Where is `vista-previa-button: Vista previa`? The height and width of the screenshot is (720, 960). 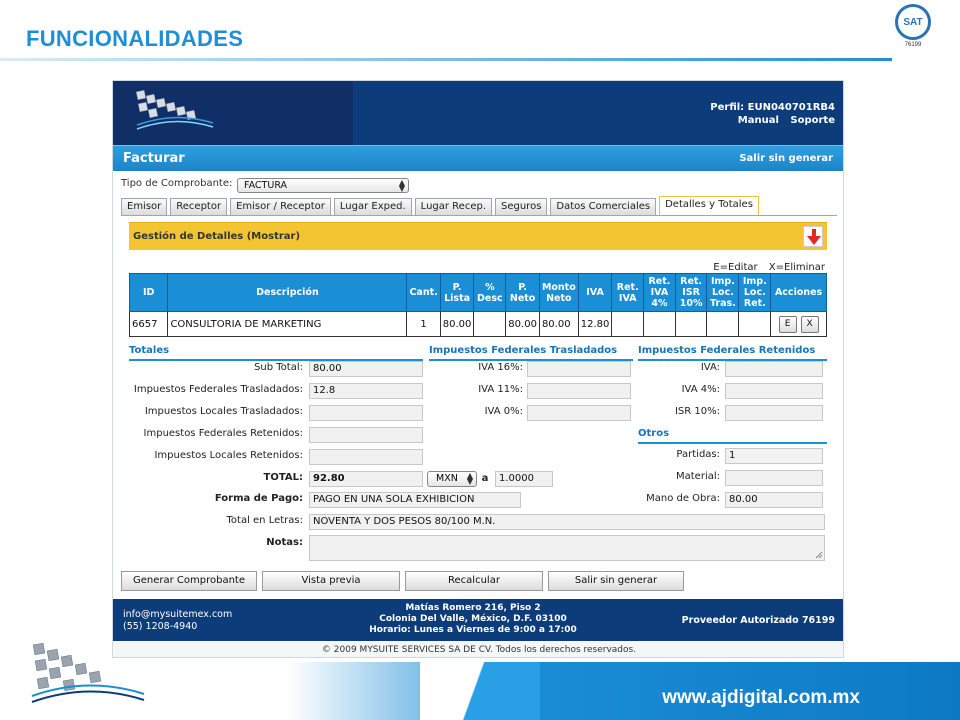 vista-previa-button: Vista previa is located at coordinates (331, 581).